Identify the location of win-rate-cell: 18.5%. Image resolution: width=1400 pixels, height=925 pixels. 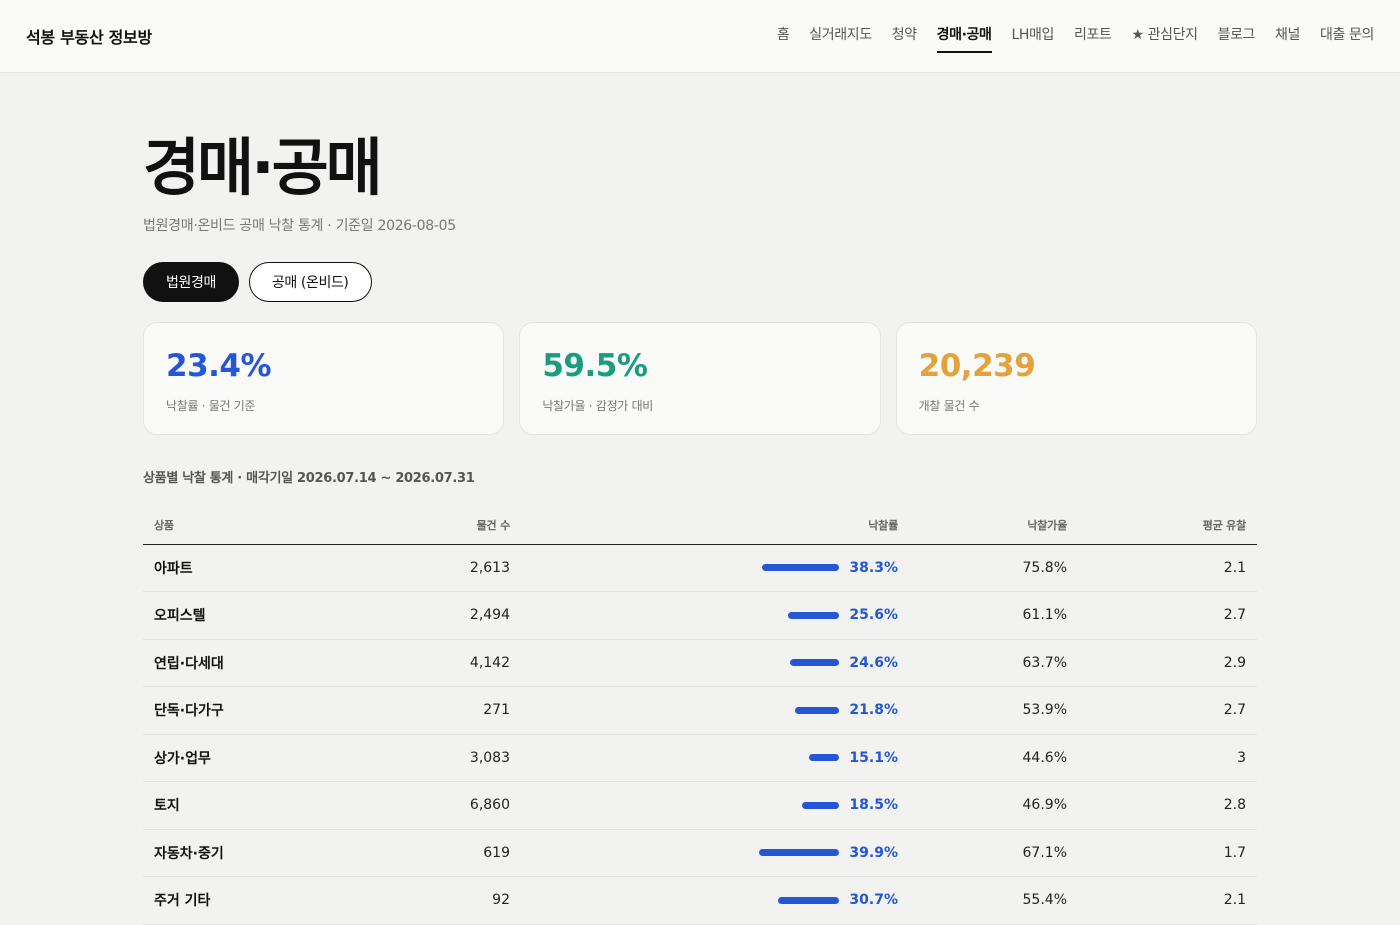
(715, 805).